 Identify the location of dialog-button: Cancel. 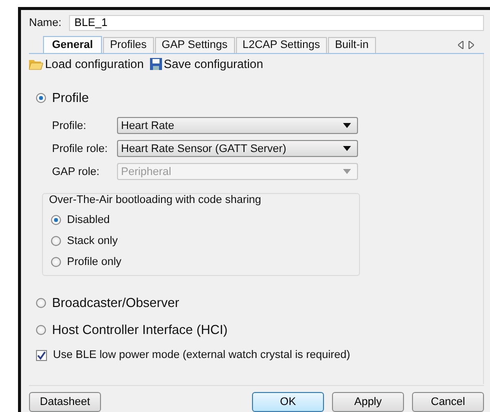
(448, 402).